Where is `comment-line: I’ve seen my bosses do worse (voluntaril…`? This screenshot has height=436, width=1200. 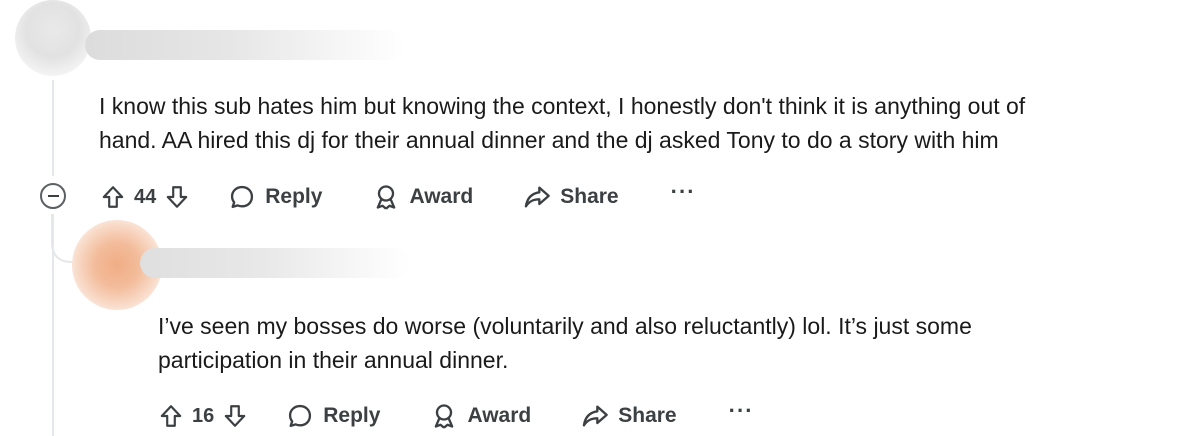
comment-line: I’ve seen my bosses do worse (voluntaril… is located at coordinates (565, 326).